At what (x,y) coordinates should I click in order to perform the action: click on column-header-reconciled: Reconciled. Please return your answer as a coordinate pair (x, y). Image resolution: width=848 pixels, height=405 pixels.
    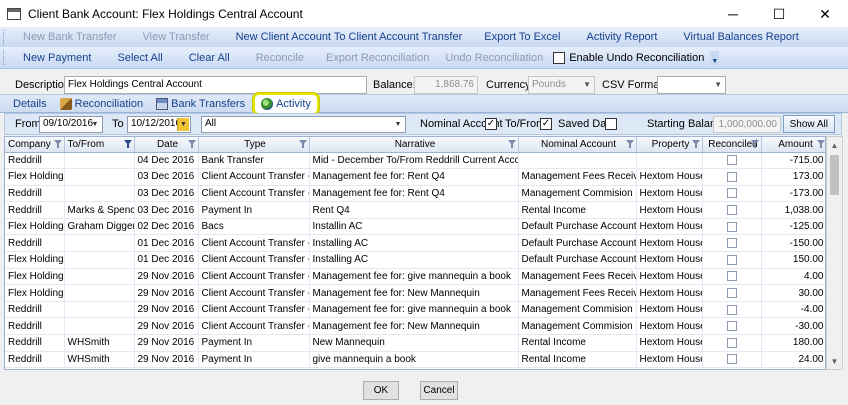
    Looking at the image, I should click on (732, 145).